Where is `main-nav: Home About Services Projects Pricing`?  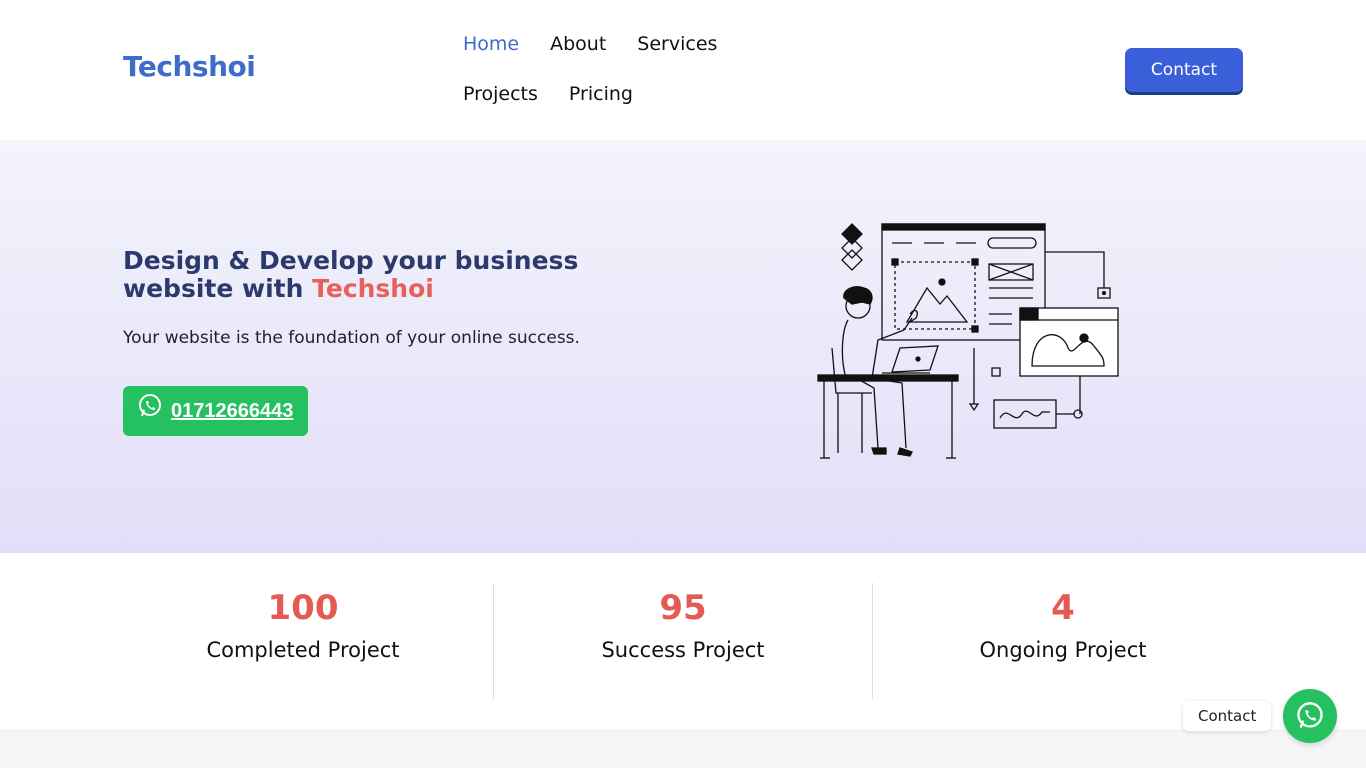
main-nav: Home About Services Projects Pricing is located at coordinates (653, 75).